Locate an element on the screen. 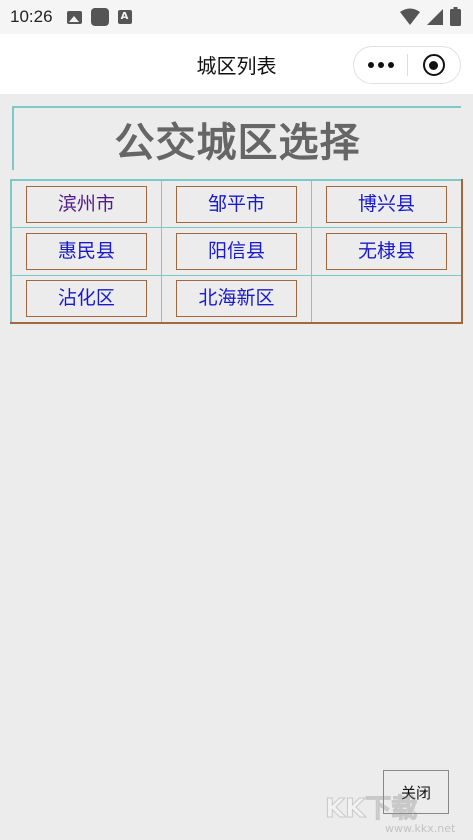 Image resolution: width=473 pixels, height=840 pixels. table-cell: 惠民县 is located at coordinates (86, 251).